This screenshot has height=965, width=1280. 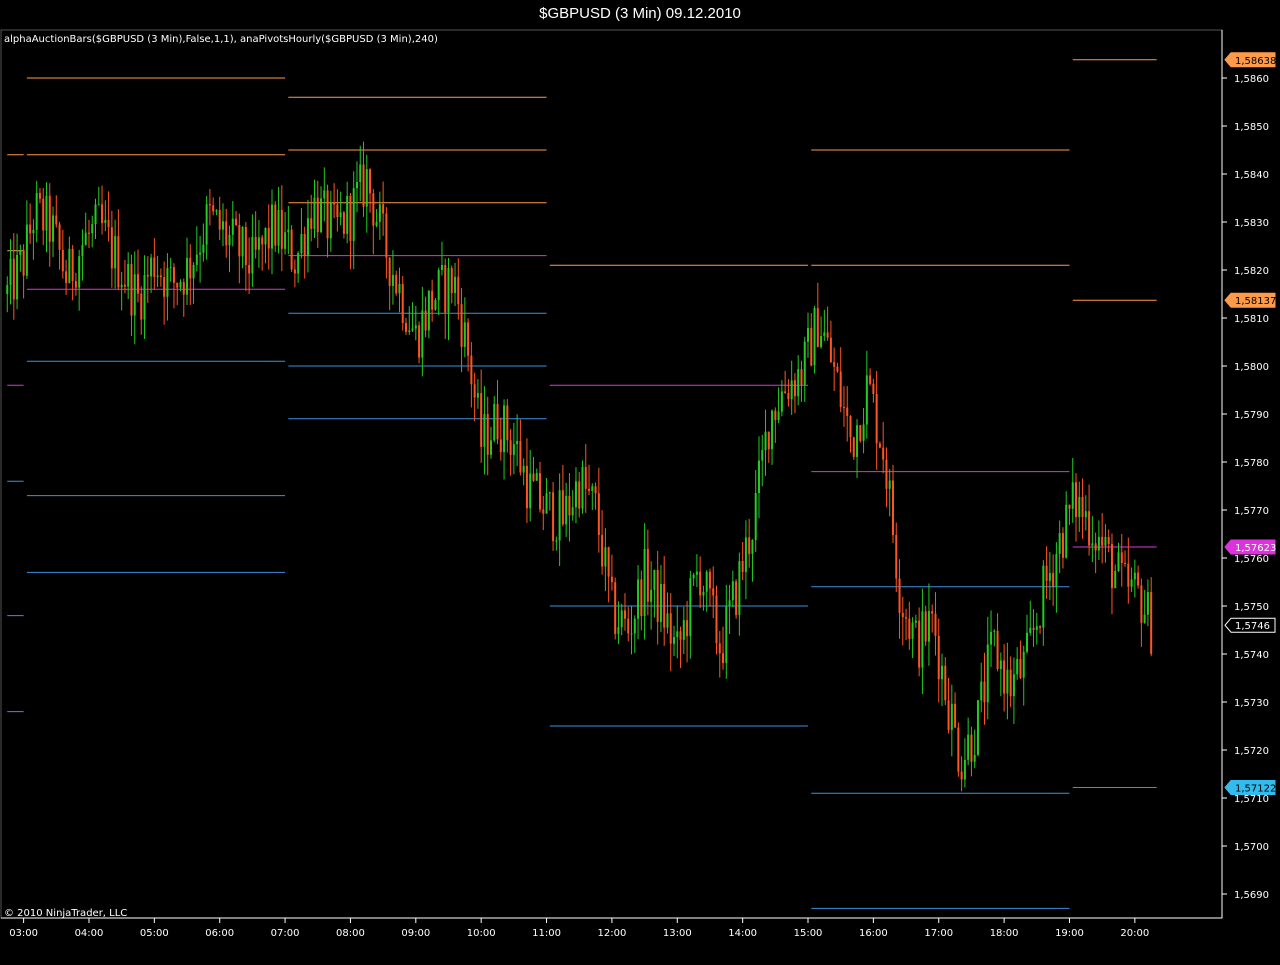 What do you see at coordinates (350, 933) in the screenshot?
I see `time-tick-label: 08:00` at bounding box center [350, 933].